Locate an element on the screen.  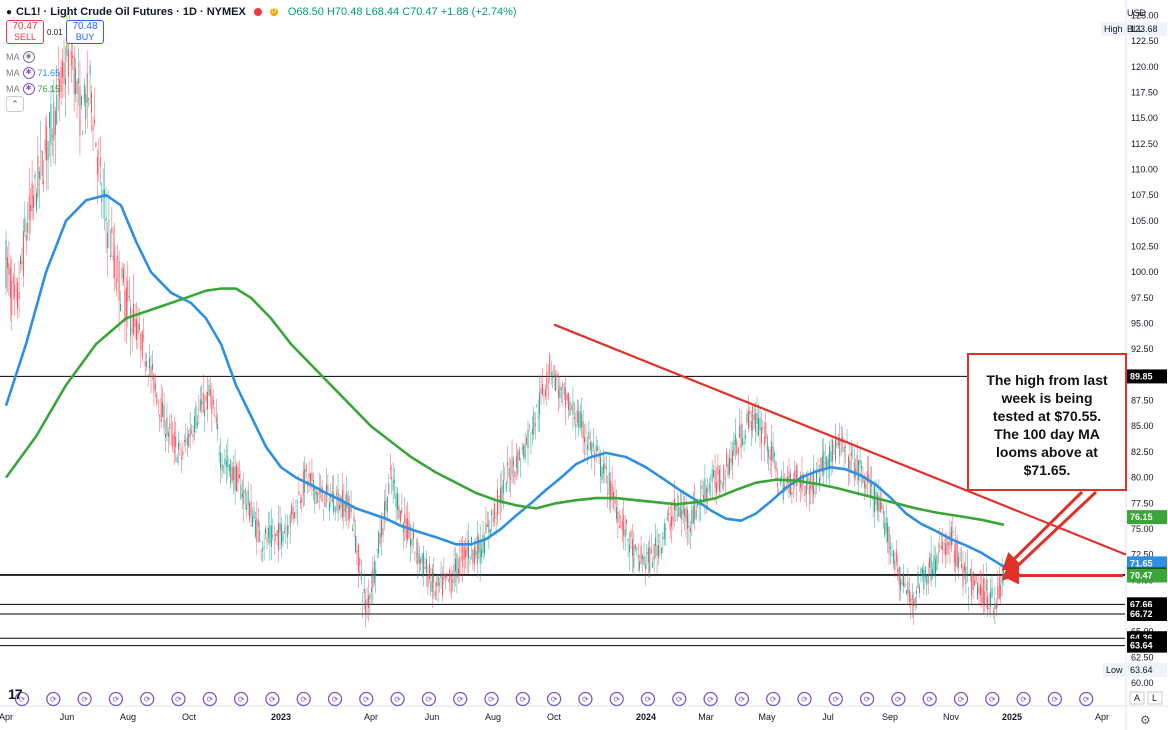
indicator-ma-3: MA ✱ 76.15 is located at coordinates (33, 89).